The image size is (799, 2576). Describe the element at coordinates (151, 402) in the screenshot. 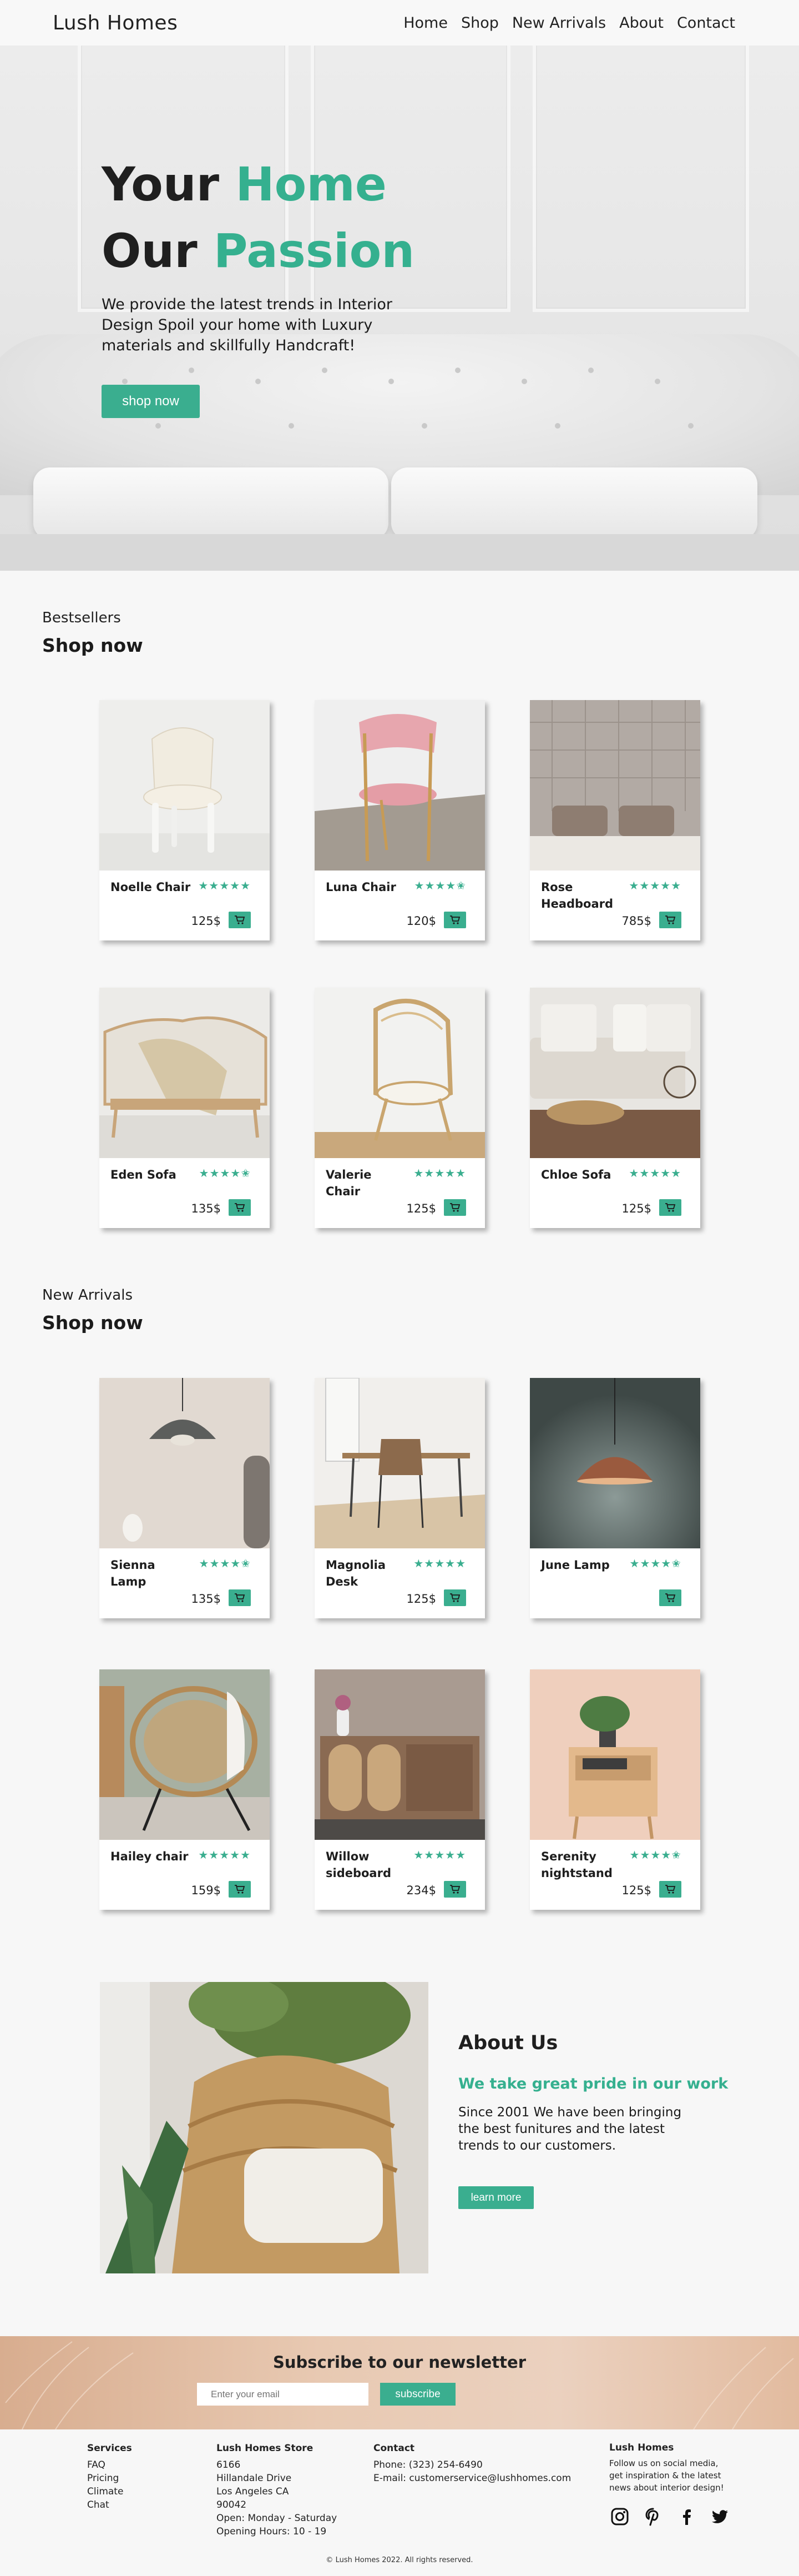

I see `shop-now-button: shop now` at that location.